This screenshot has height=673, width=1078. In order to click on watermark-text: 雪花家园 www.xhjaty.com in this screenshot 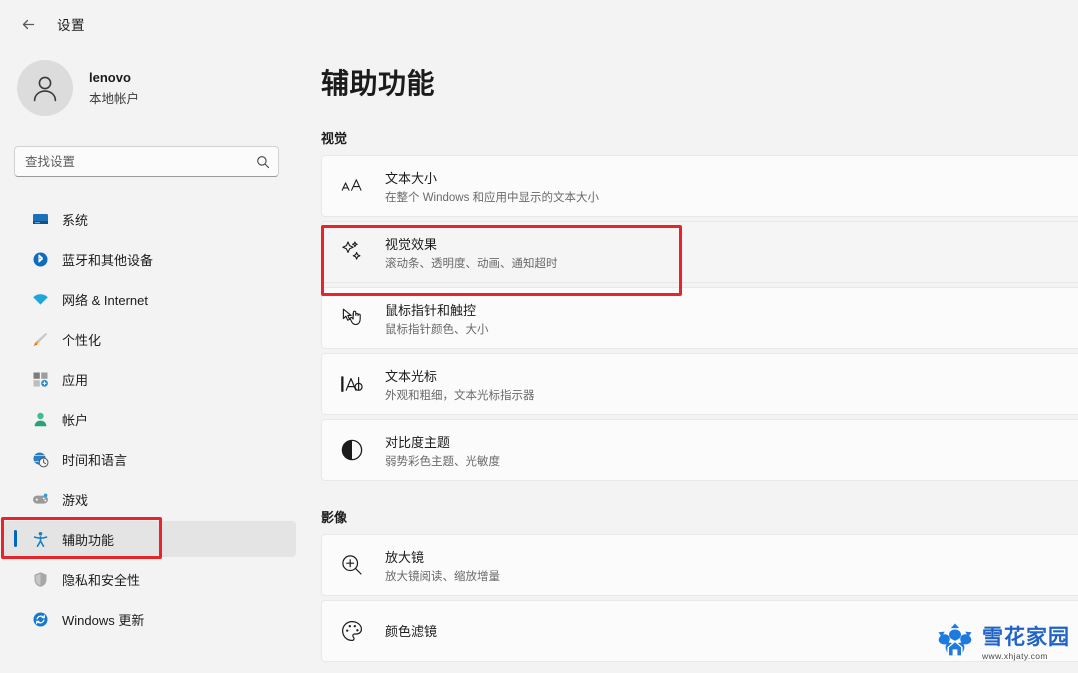, I will do `click(1026, 644)`.